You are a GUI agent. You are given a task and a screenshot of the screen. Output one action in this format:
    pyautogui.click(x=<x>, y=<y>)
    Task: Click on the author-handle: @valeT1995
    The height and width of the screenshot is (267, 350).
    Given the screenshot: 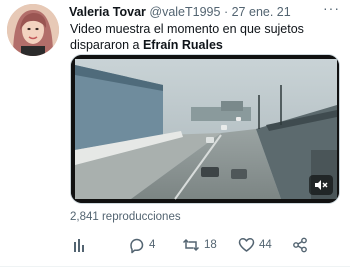 What is the action you would take?
    pyautogui.click(x=184, y=12)
    